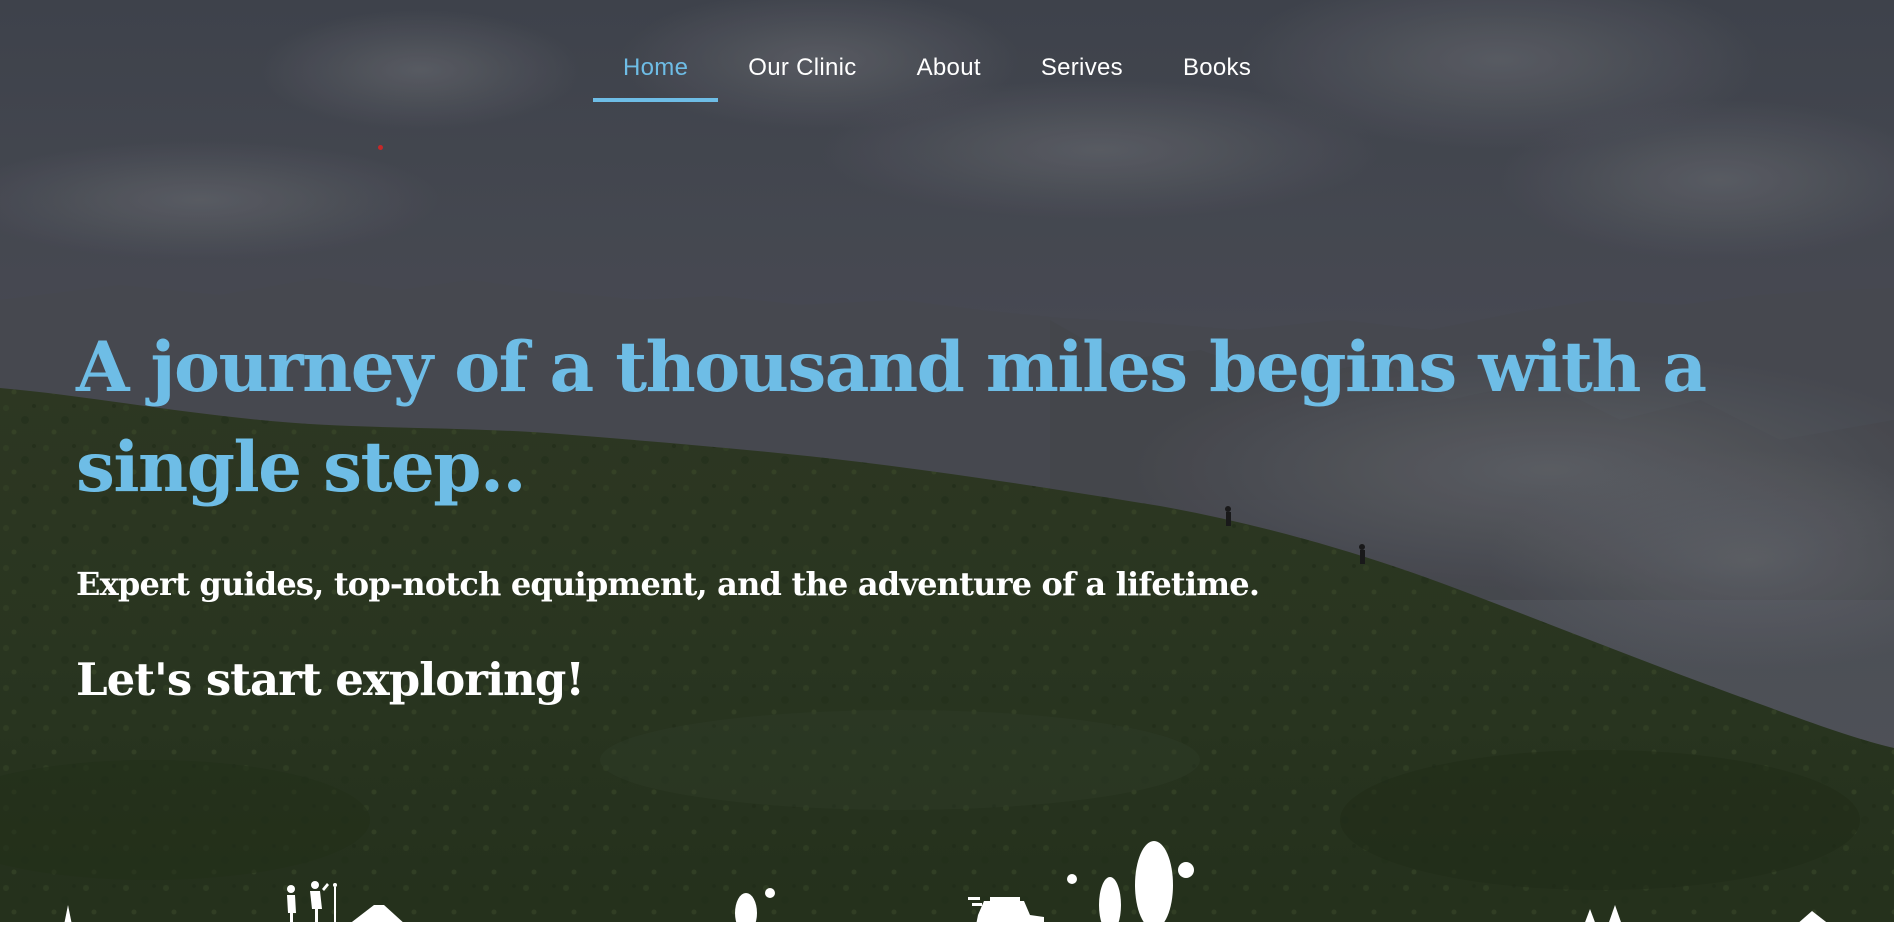 Image resolution: width=1894 pixels, height=925 pixels. Describe the element at coordinates (802, 73) in the screenshot. I see `nav-item-our-clinic: Our Clinic` at that location.